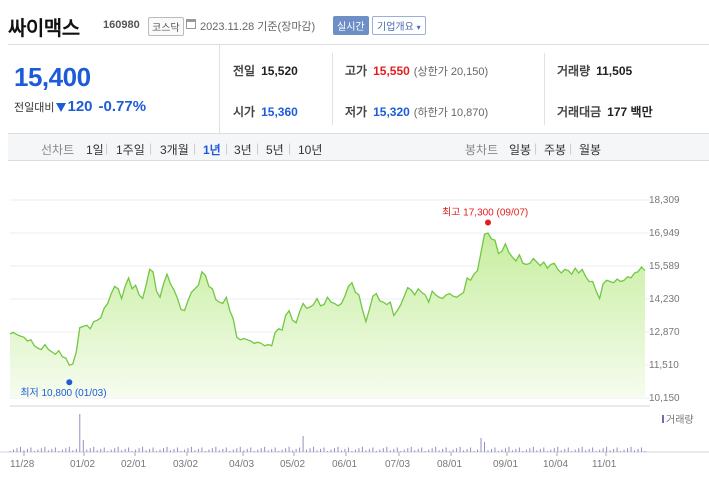 The width and height of the screenshot is (709, 490). I want to click on candle-weekly: 주봉, so click(555, 149).